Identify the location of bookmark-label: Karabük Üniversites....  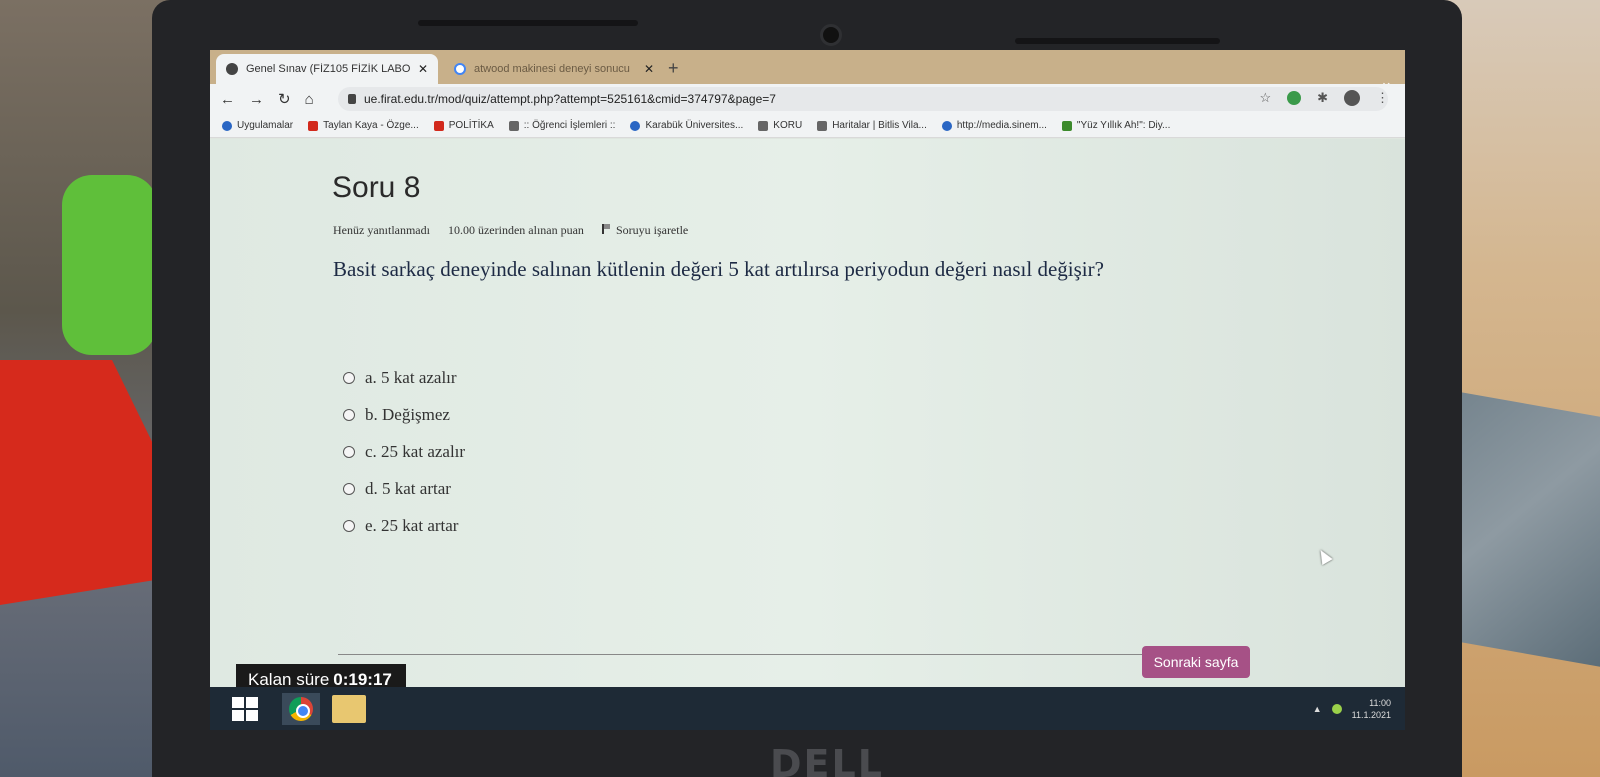
(694, 125).